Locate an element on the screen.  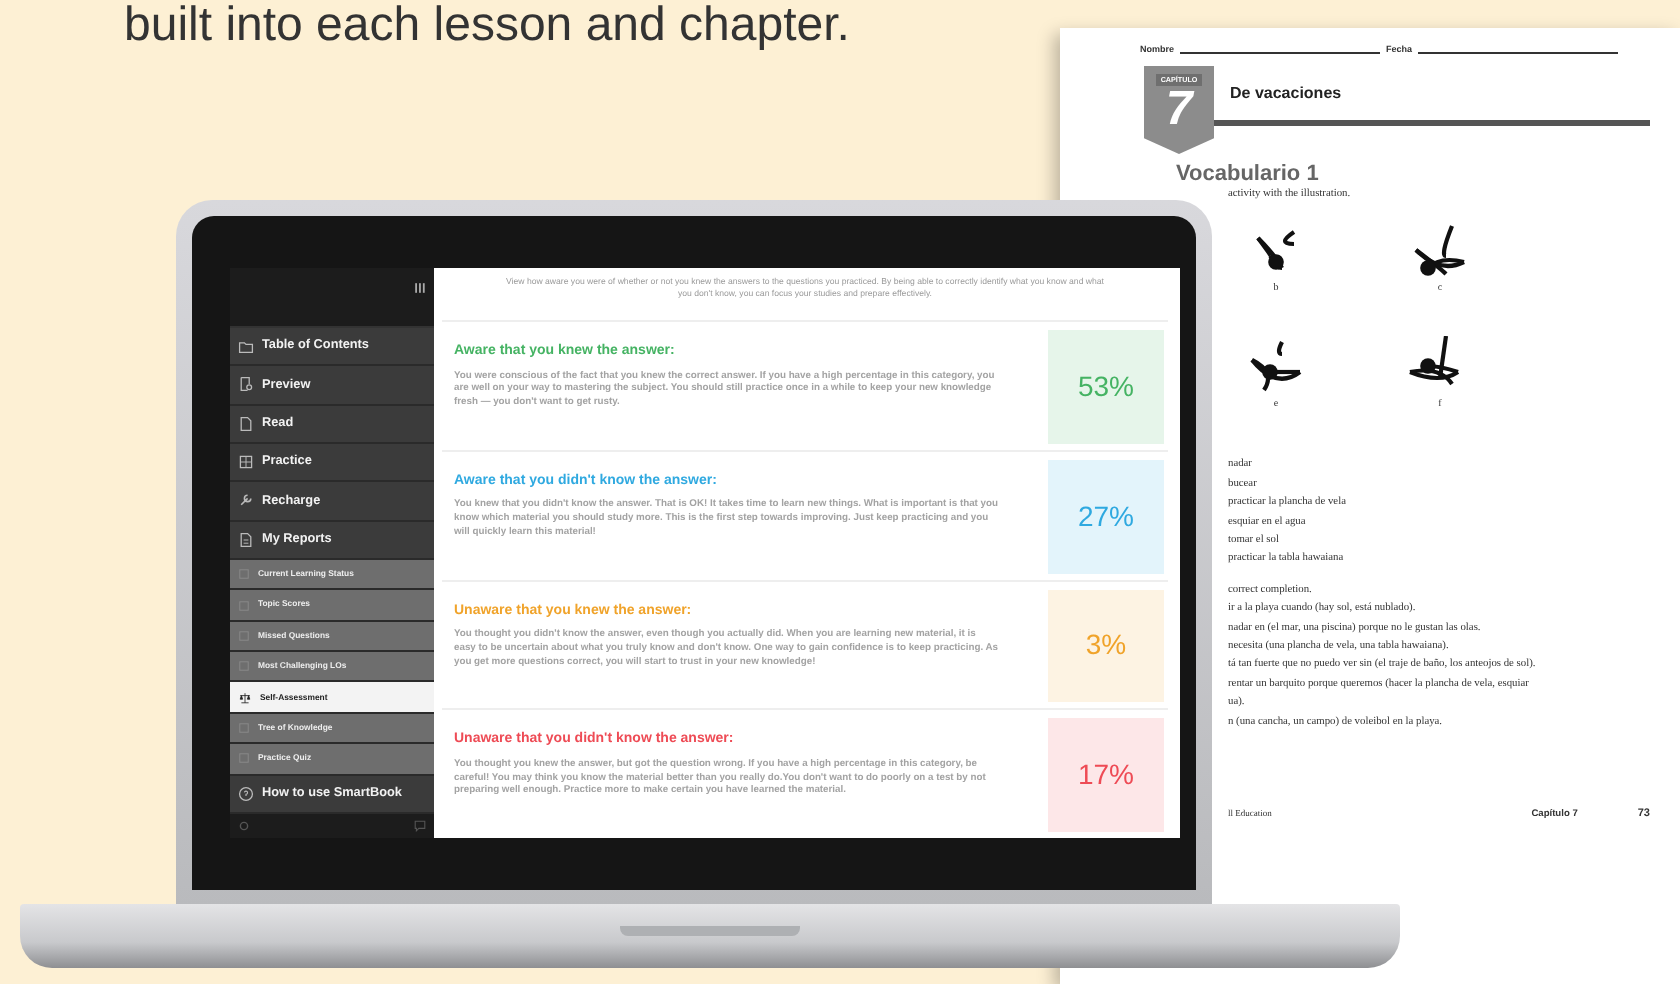
section-title: Vocabulario 1 is located at coordinates (1248, 174).